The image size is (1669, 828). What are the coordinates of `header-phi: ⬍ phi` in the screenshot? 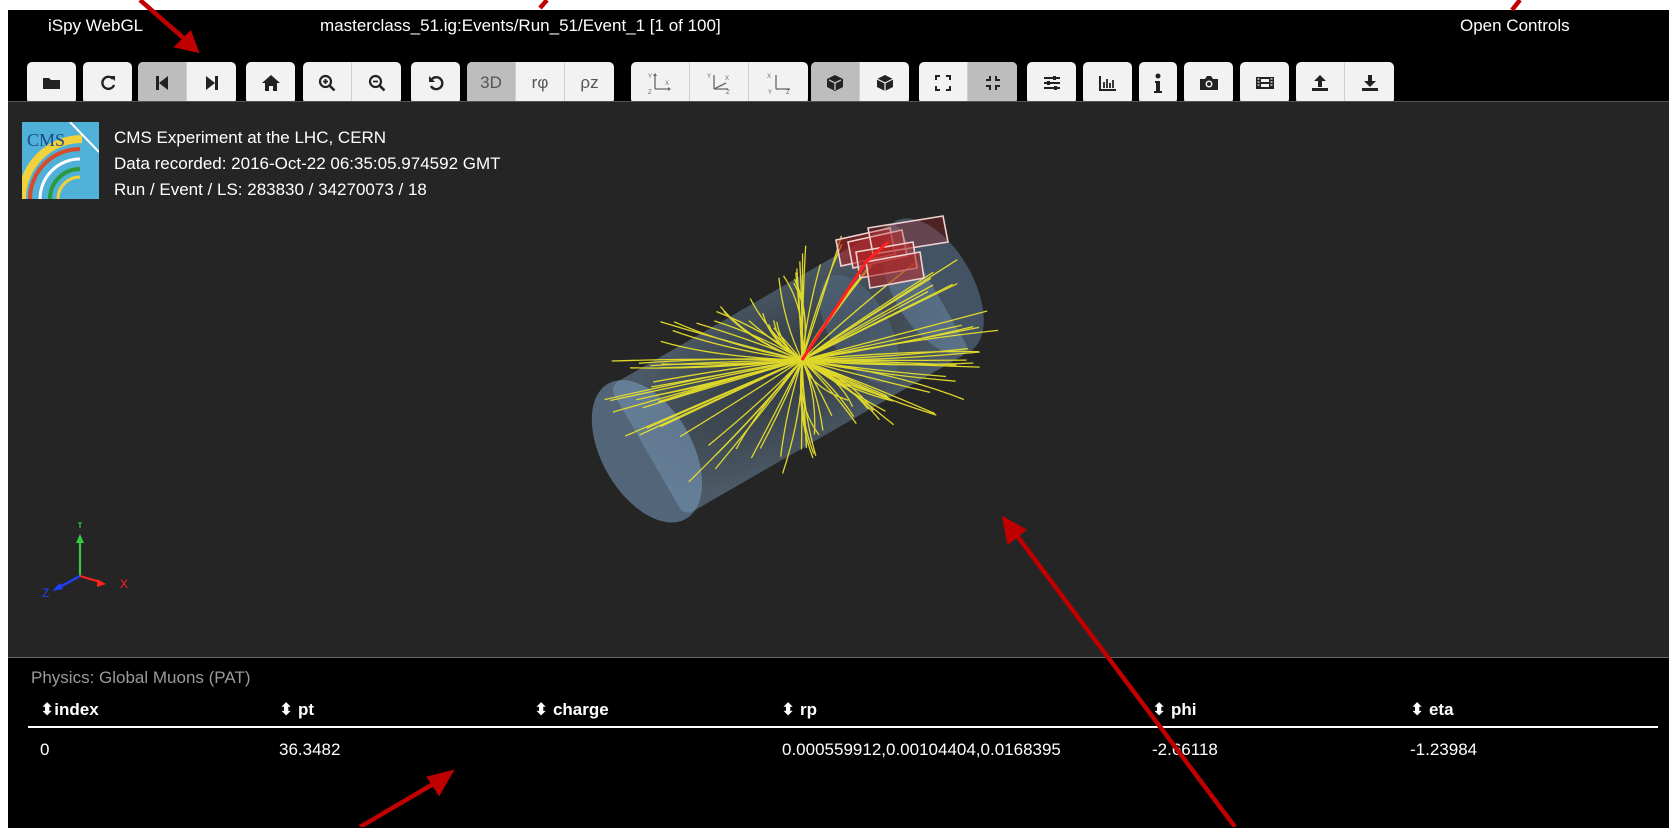 It's located at (1174, 710).